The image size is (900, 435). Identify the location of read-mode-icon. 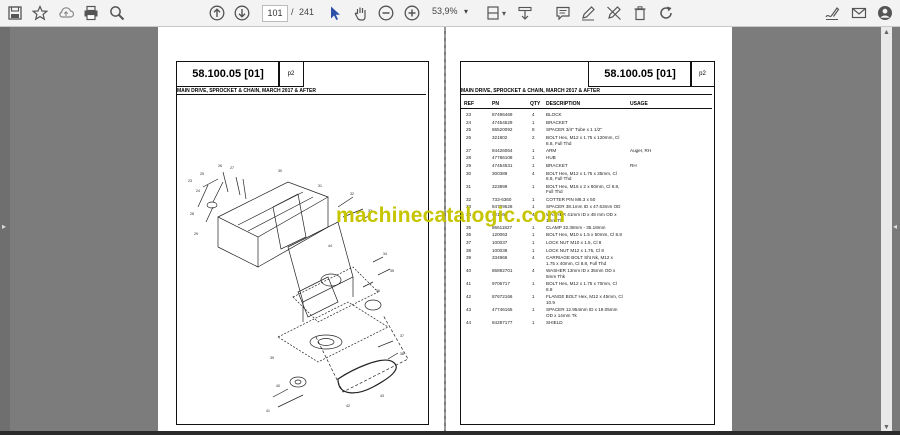
(525, 13).